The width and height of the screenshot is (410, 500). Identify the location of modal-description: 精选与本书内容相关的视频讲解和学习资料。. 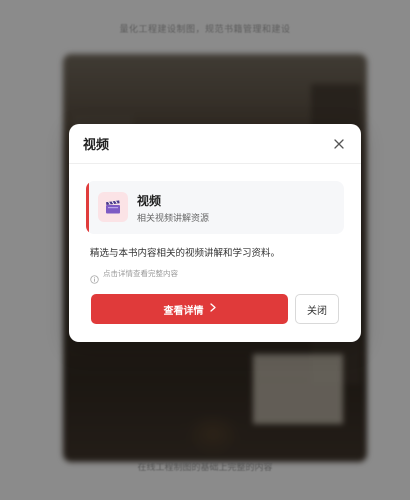
(185, 253).